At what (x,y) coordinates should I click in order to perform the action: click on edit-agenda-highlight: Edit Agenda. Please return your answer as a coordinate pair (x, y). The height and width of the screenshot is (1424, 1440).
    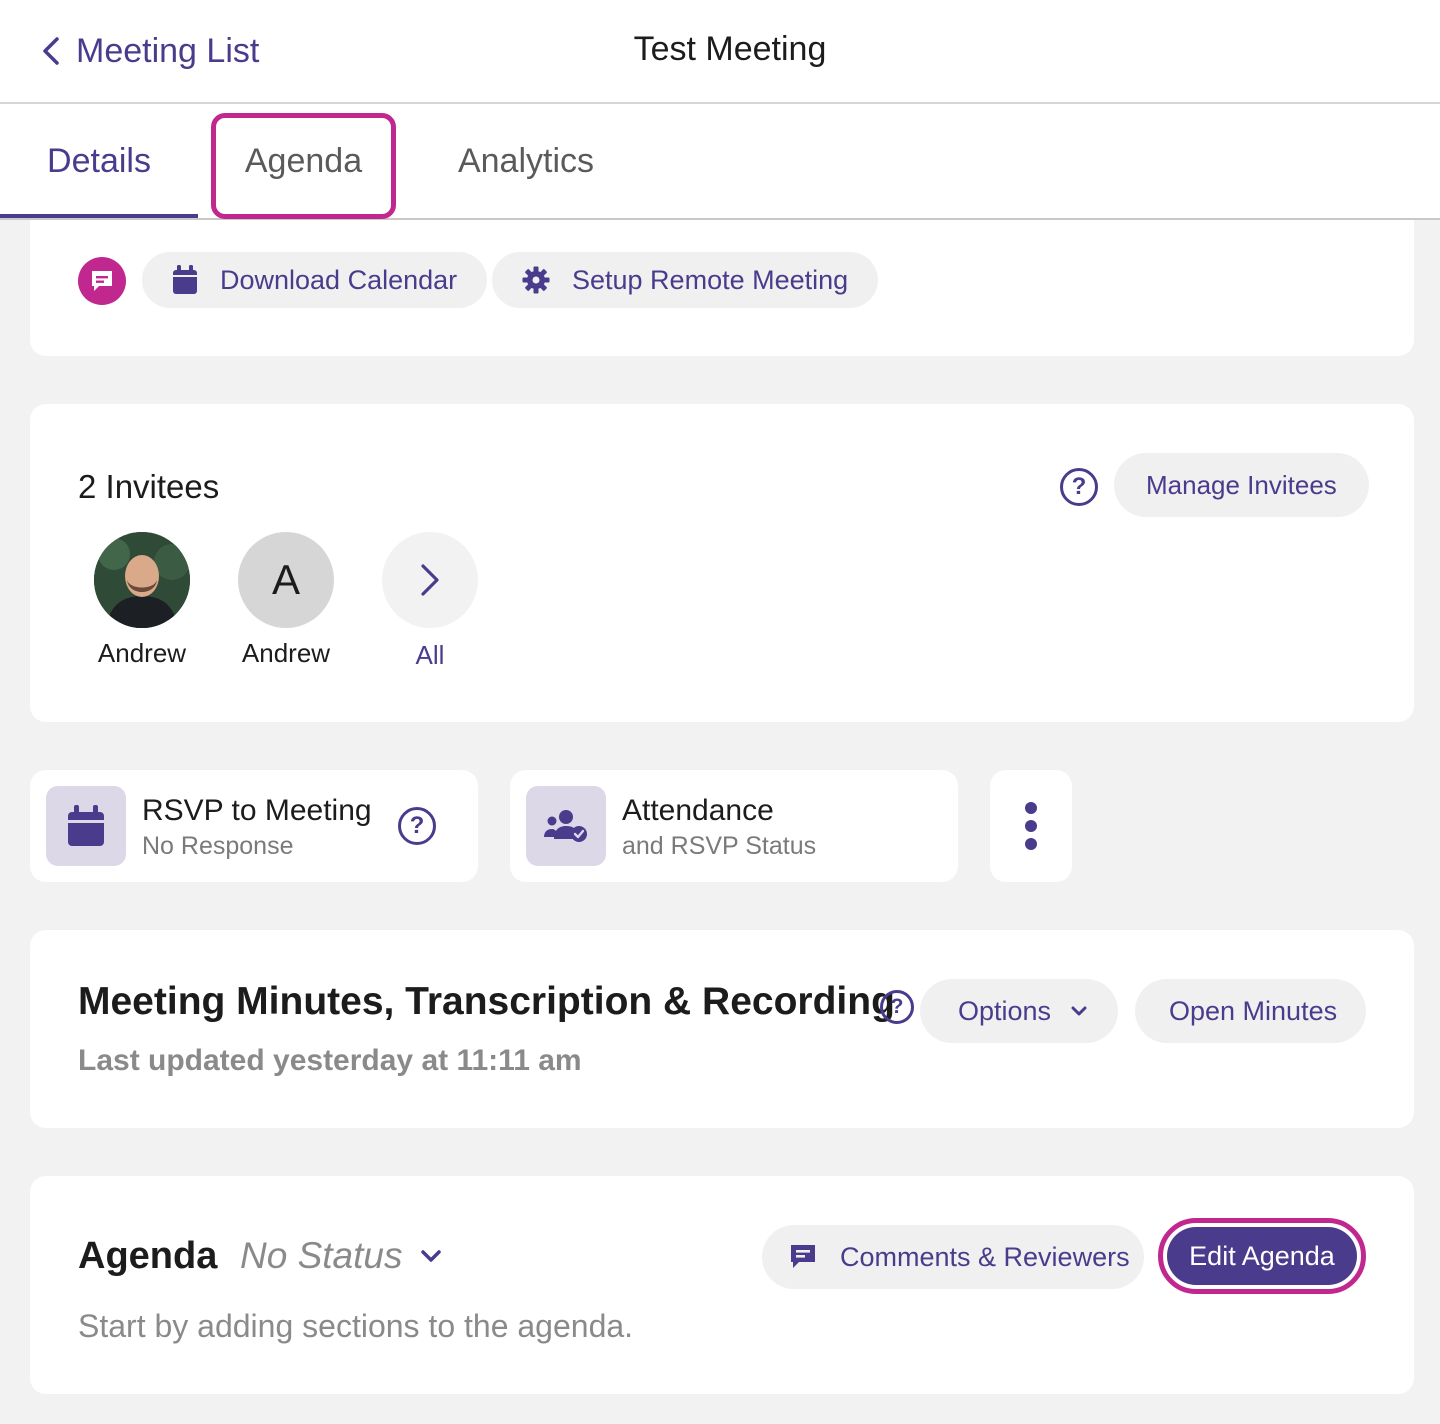
    Looking at the image, I should click on (1262, 1256).